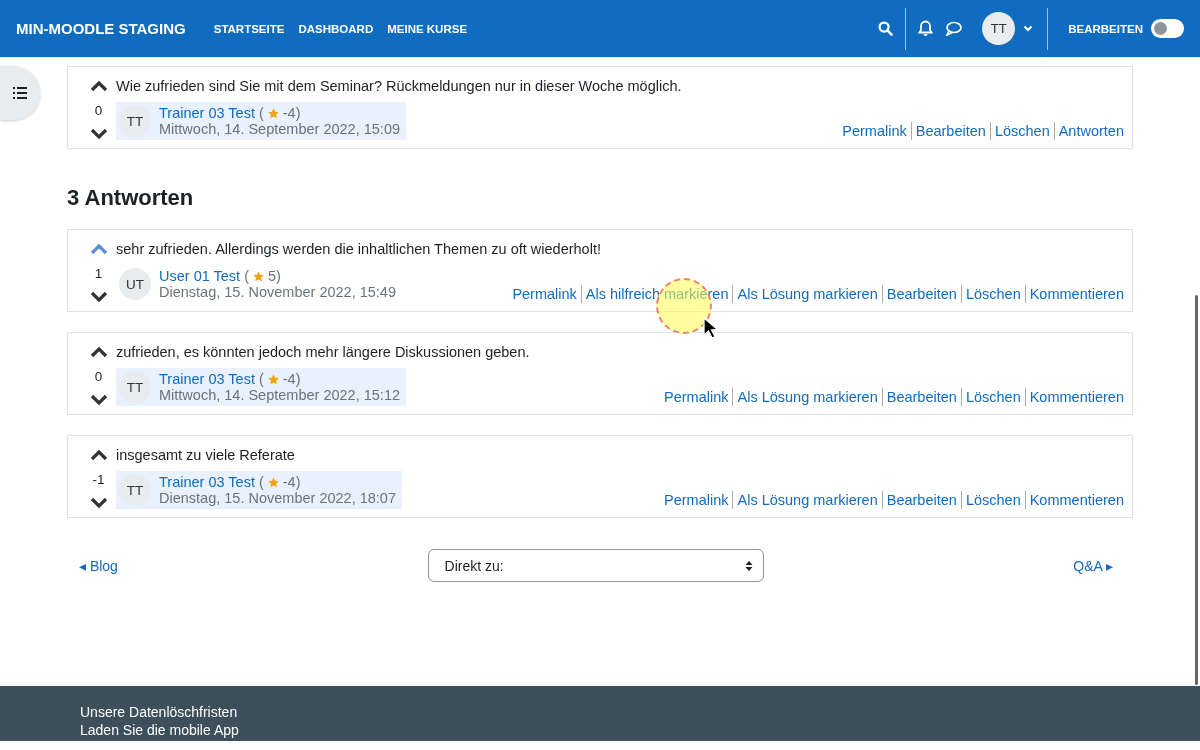 The image size is (1200, 750). What do you see at coordinates (135, 284) in the screenshot?
I see `author-avatar: UT` at bounding box center [135, 284].